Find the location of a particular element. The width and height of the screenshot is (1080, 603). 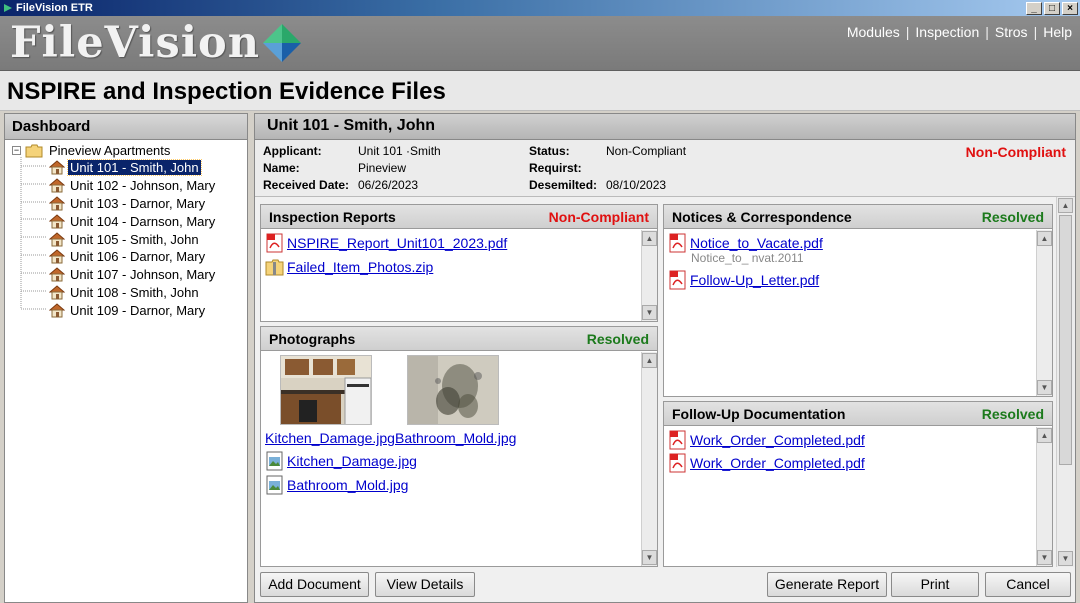

inspection-scrollbar: ▲ ▼ is located at coordinates (649, 275).